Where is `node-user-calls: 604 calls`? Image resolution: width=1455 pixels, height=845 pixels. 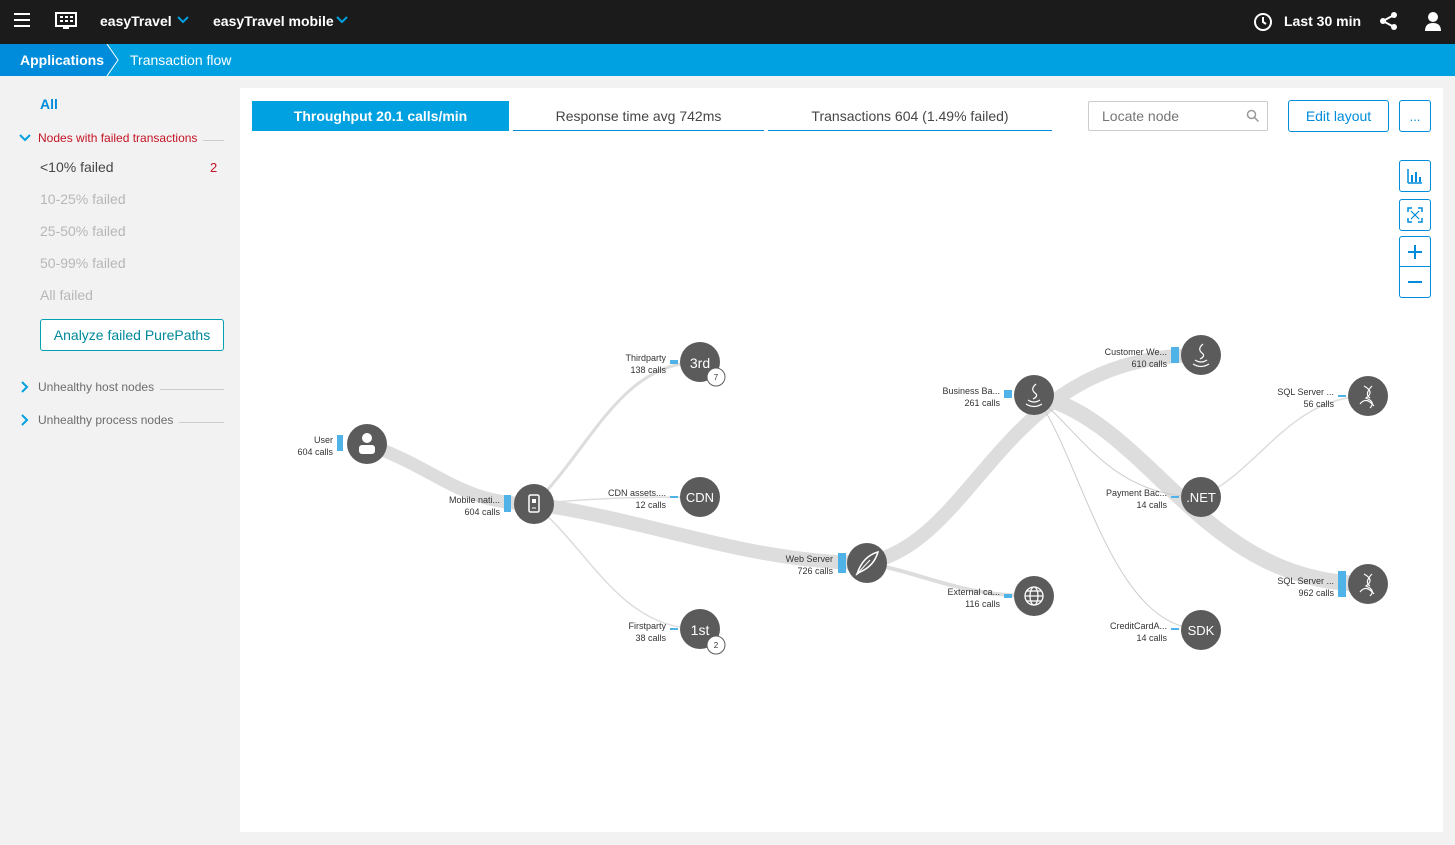
node-user-calls: 604 calls is located at coordinates (315, 452).